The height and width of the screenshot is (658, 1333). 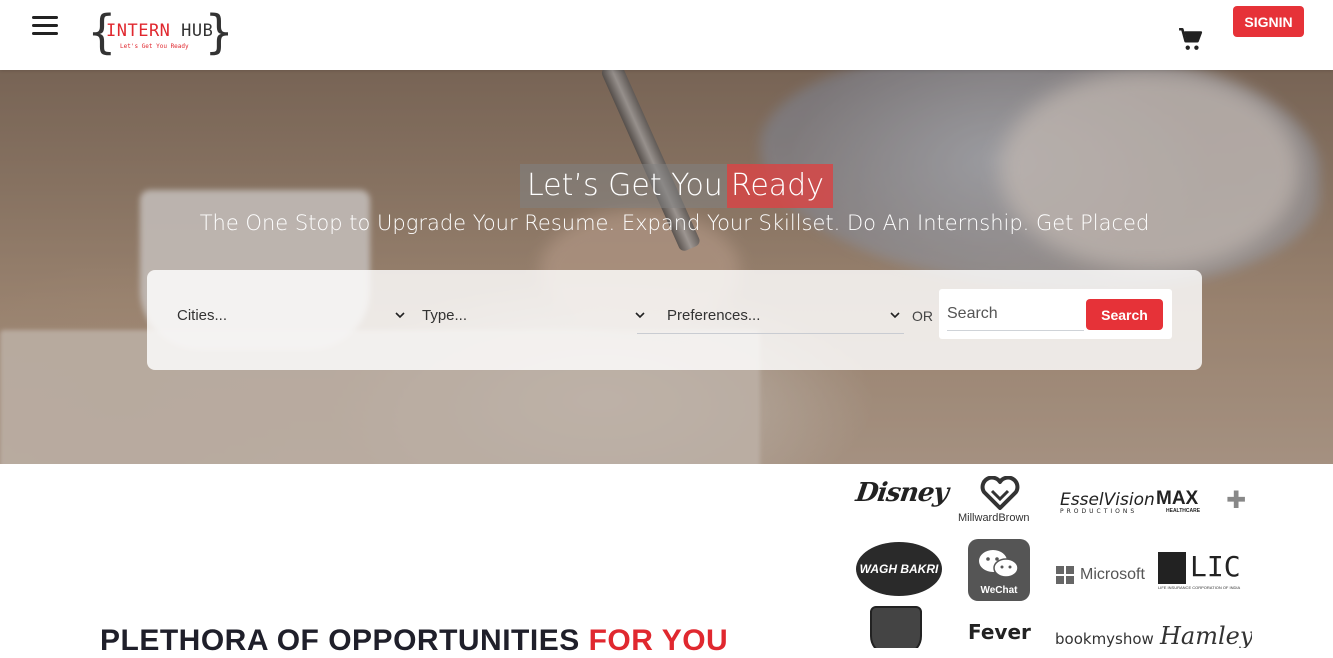 I want to click on porsche-logo, so click(x=896, y=627).